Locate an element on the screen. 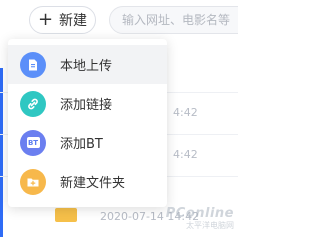 The width and height of the screenshot is (320, 240). menu-item-add-bt: BT 添加BT is located at coordinates (87, 142).